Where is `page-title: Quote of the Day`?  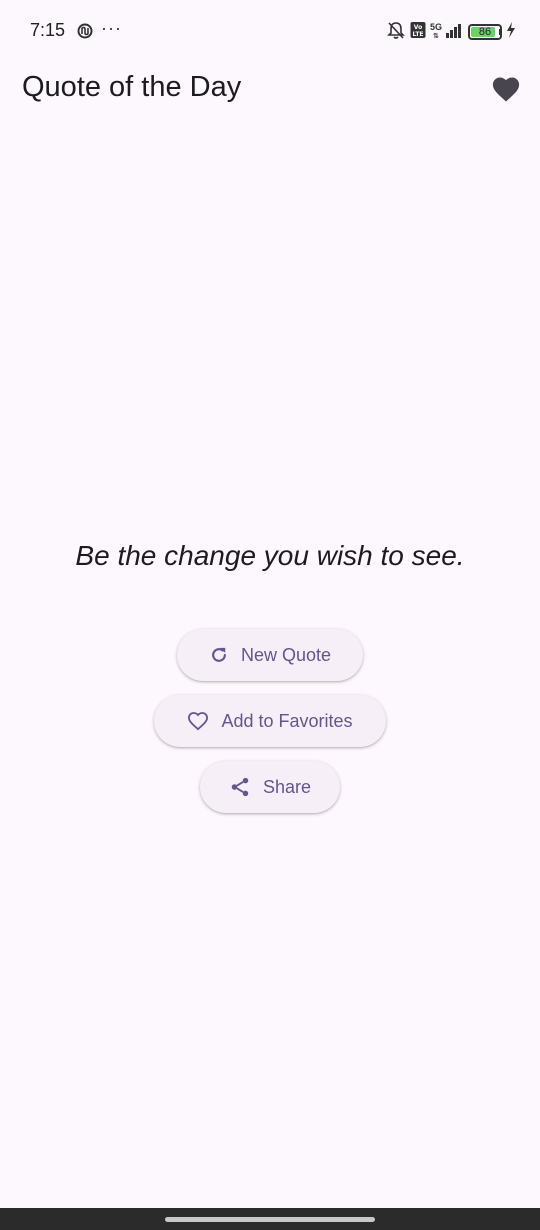 page-title: Quote of the Day is located at coordinates (132, 87).